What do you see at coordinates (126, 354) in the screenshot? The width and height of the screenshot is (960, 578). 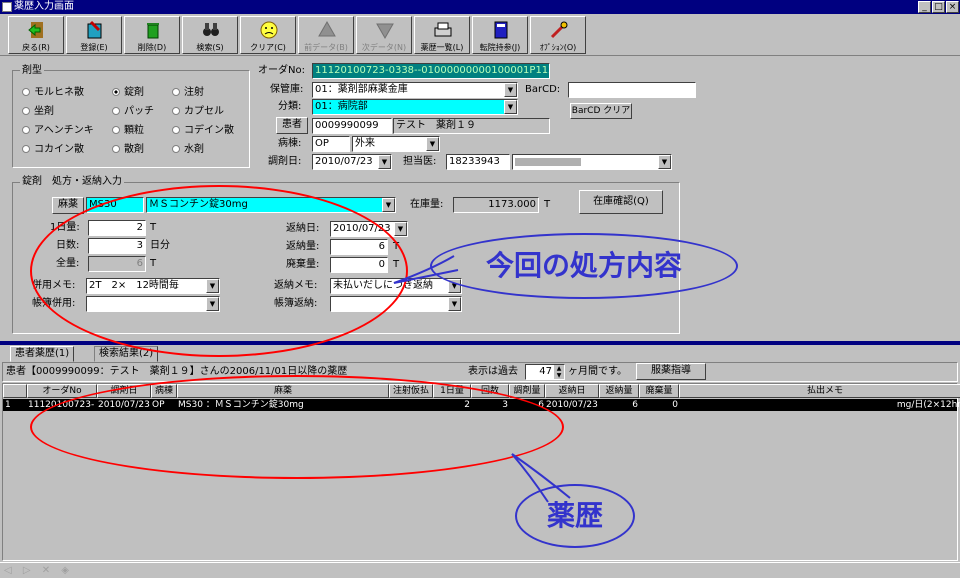 I see `tab-search-results: 検索結果(2)` at bounding box center [126, 354].